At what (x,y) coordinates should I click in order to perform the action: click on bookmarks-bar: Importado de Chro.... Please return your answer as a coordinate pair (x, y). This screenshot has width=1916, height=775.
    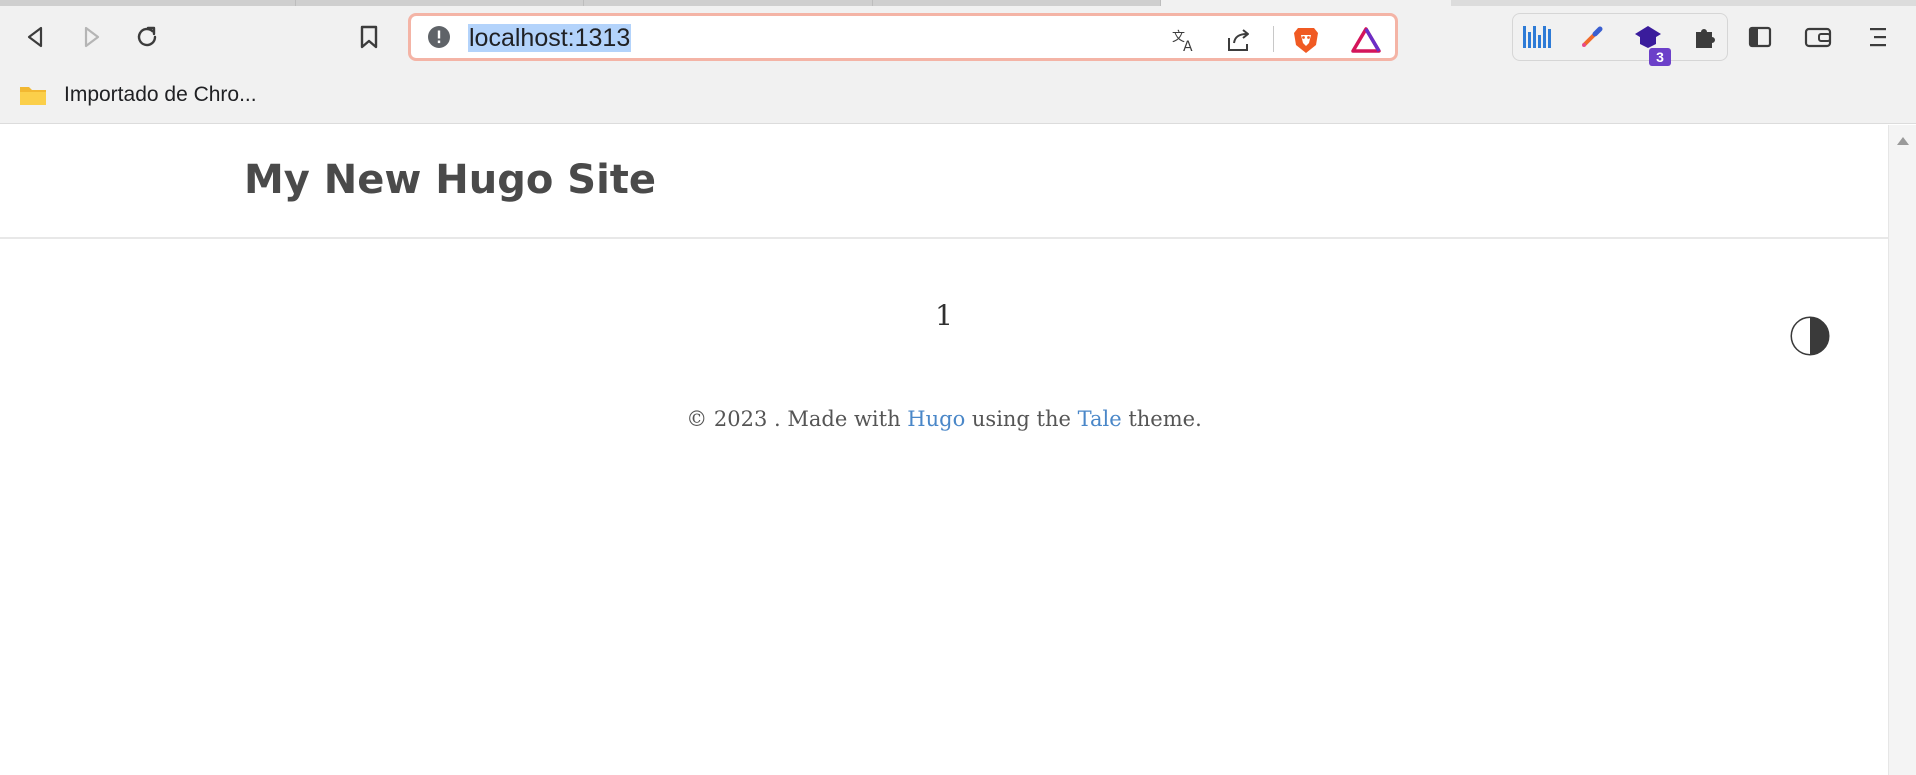
    Looking at the image, I should click on (958, 96).